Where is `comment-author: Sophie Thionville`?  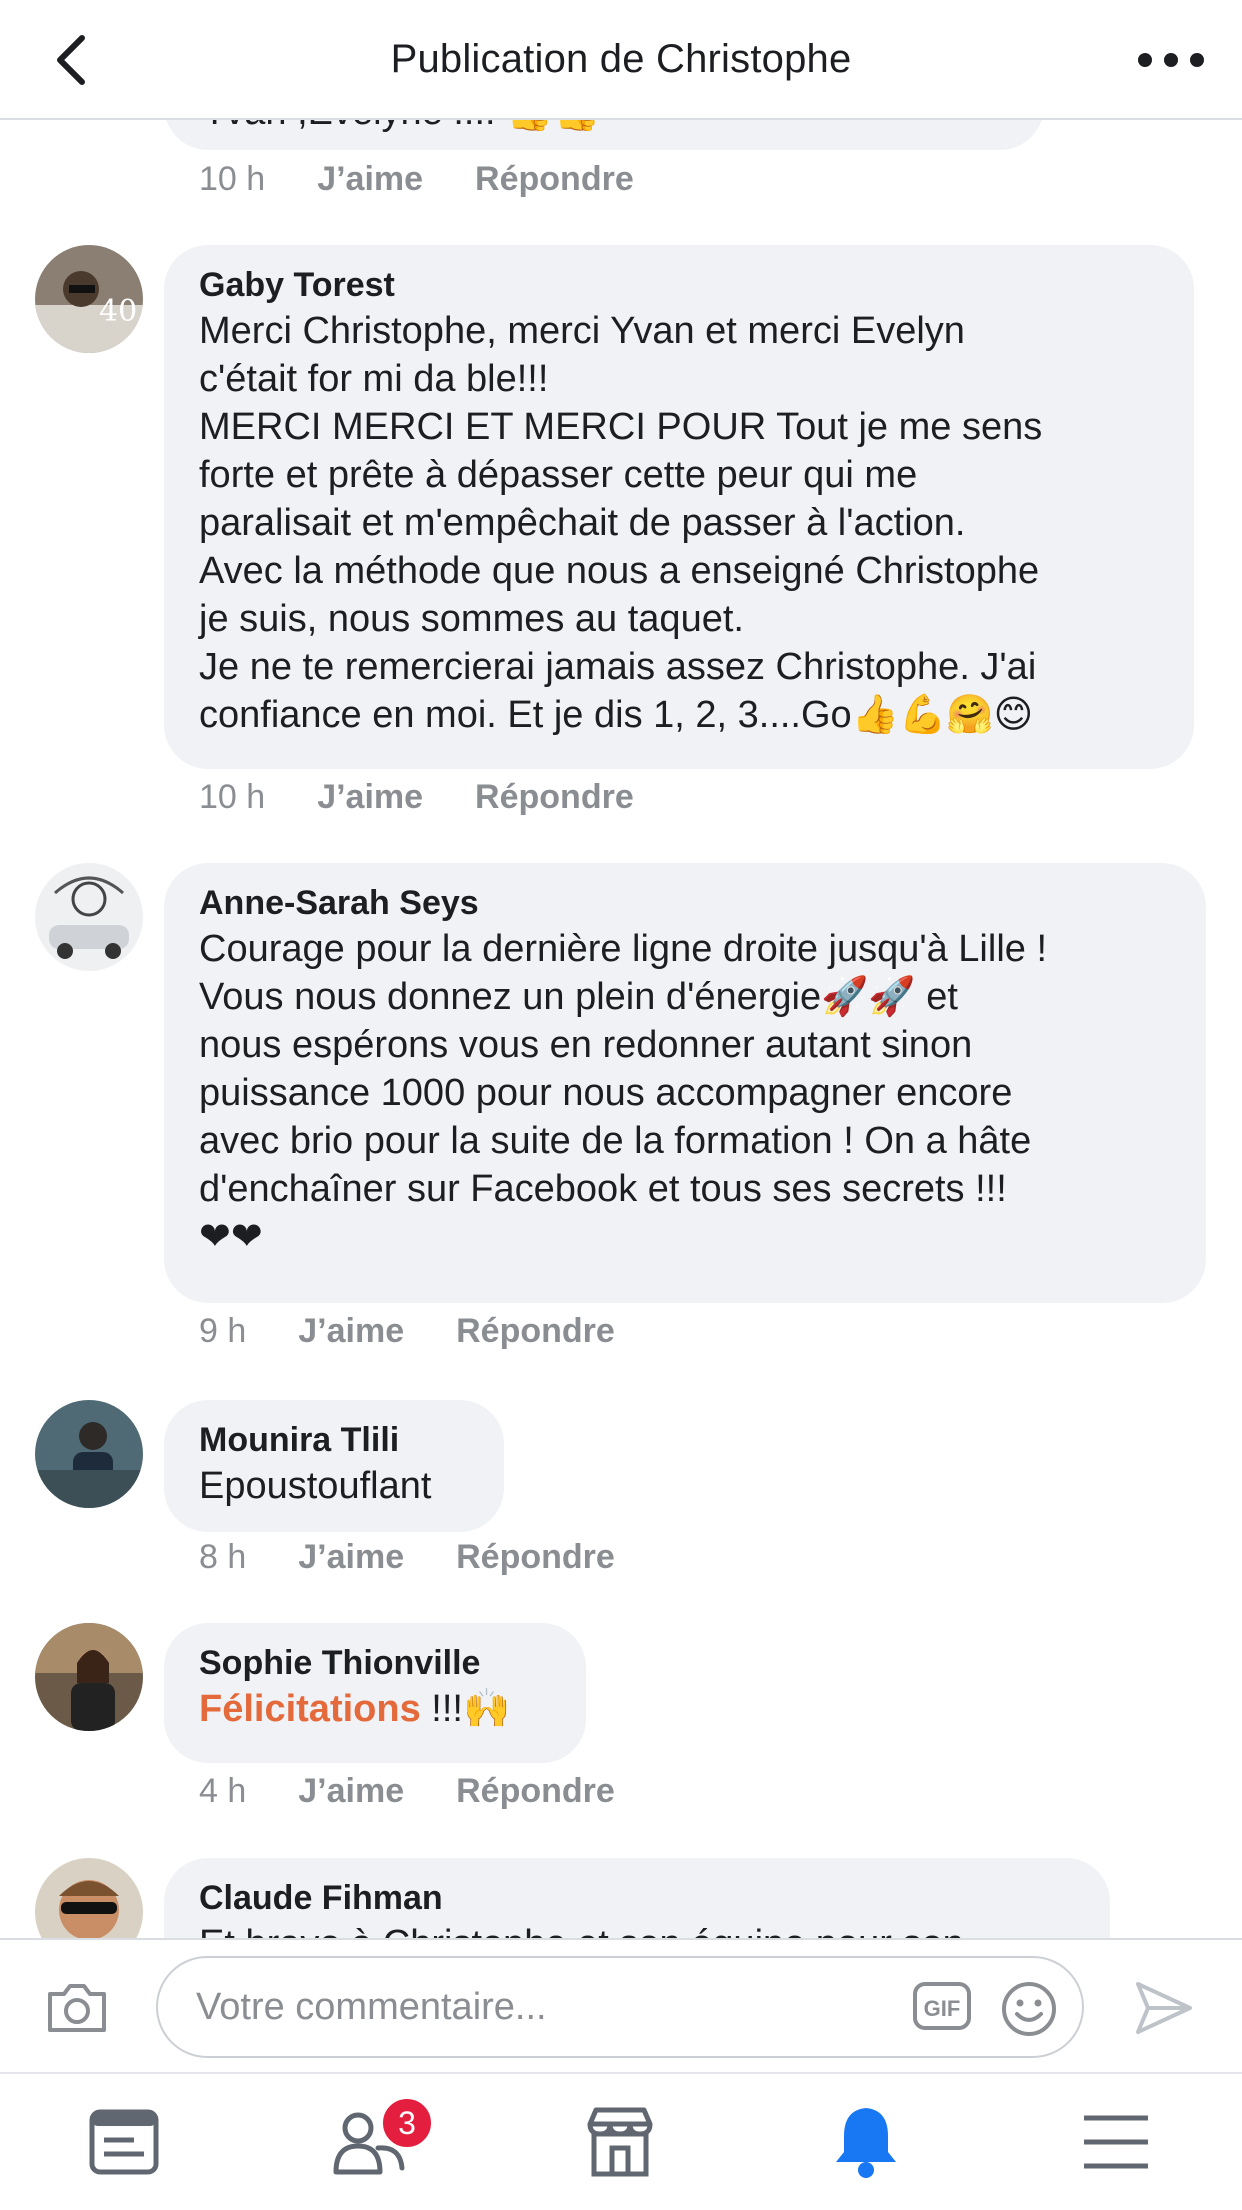
comment-author: Sophie Thionville is located at coordinates (375, 1663).